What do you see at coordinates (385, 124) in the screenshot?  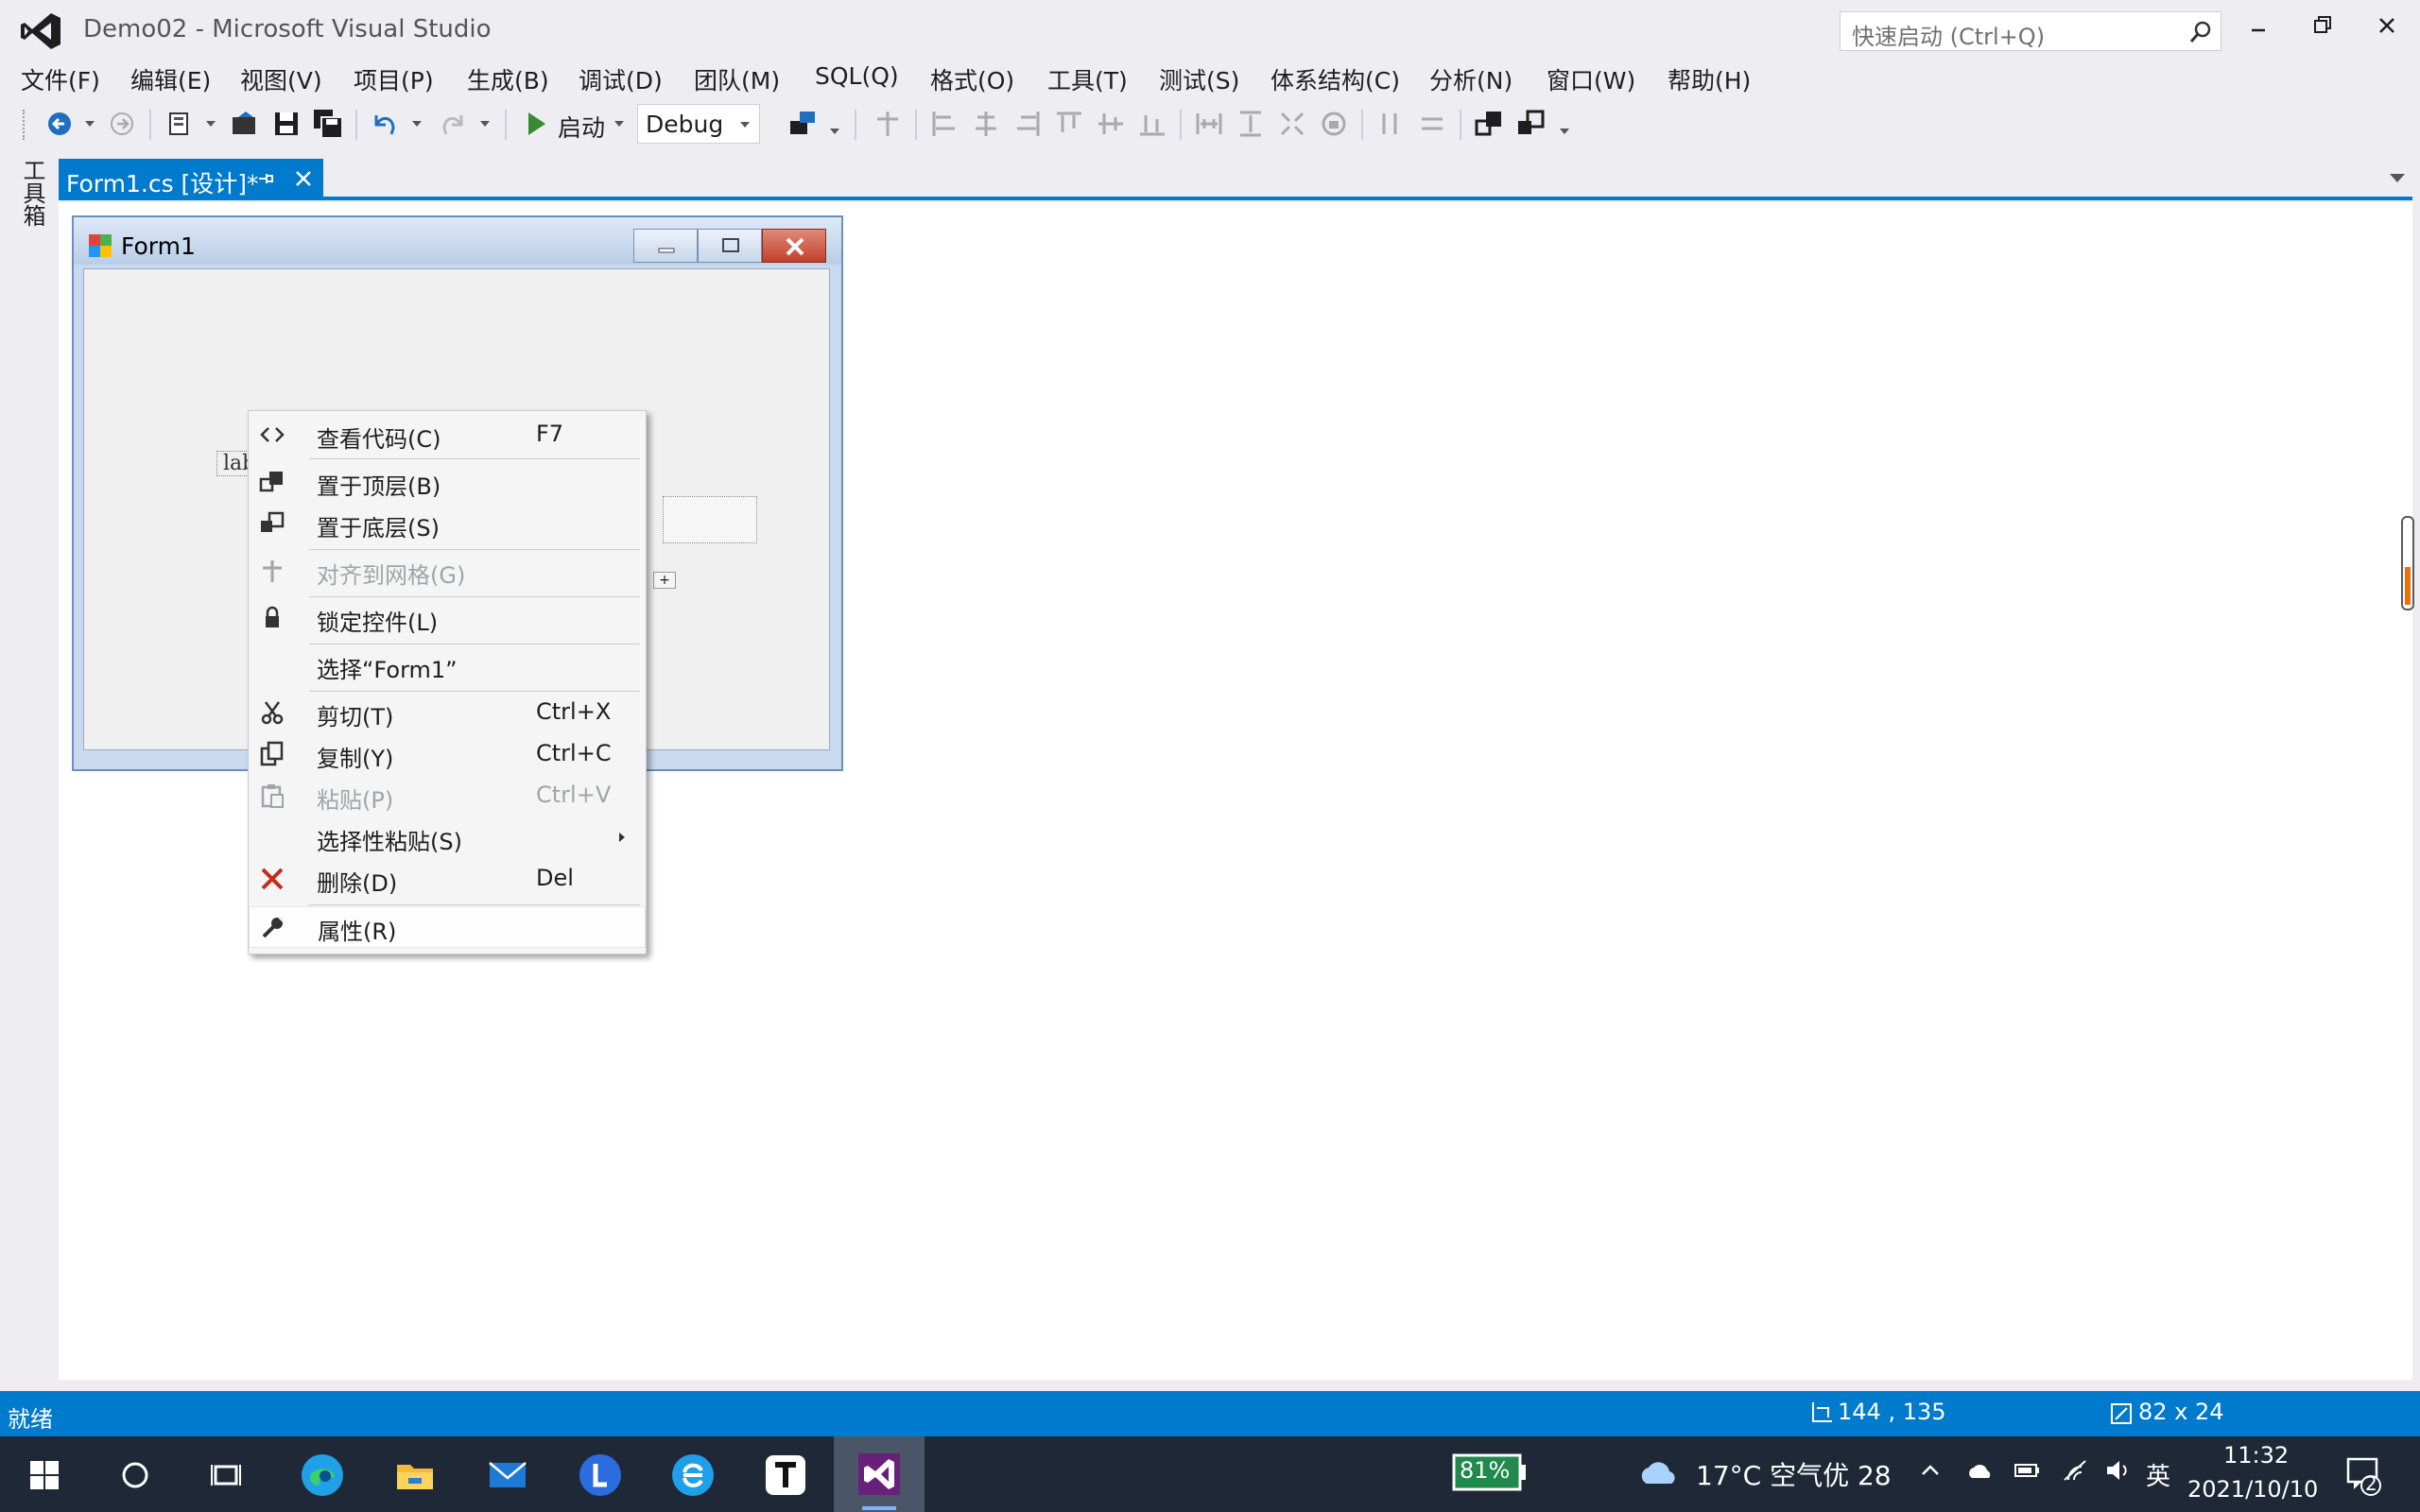 I see `undo-icon` at bounding box center [385, 124].